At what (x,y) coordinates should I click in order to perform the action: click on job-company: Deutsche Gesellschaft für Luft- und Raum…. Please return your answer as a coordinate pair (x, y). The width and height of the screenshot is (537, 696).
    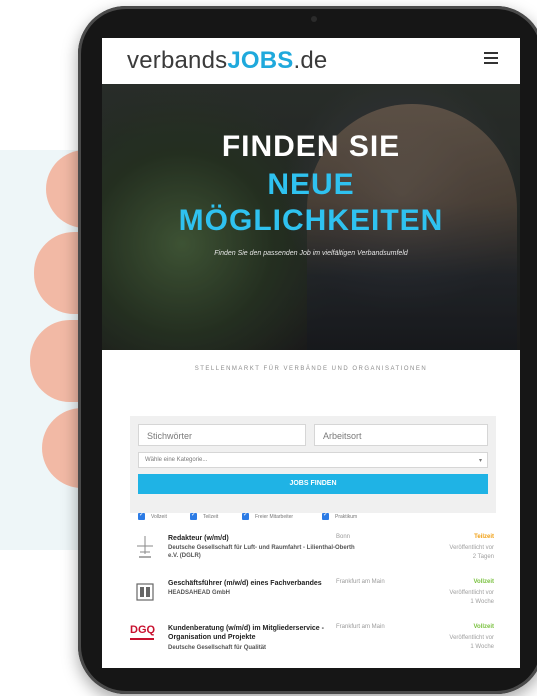
    Looking at the image, I should click on (261, 552).